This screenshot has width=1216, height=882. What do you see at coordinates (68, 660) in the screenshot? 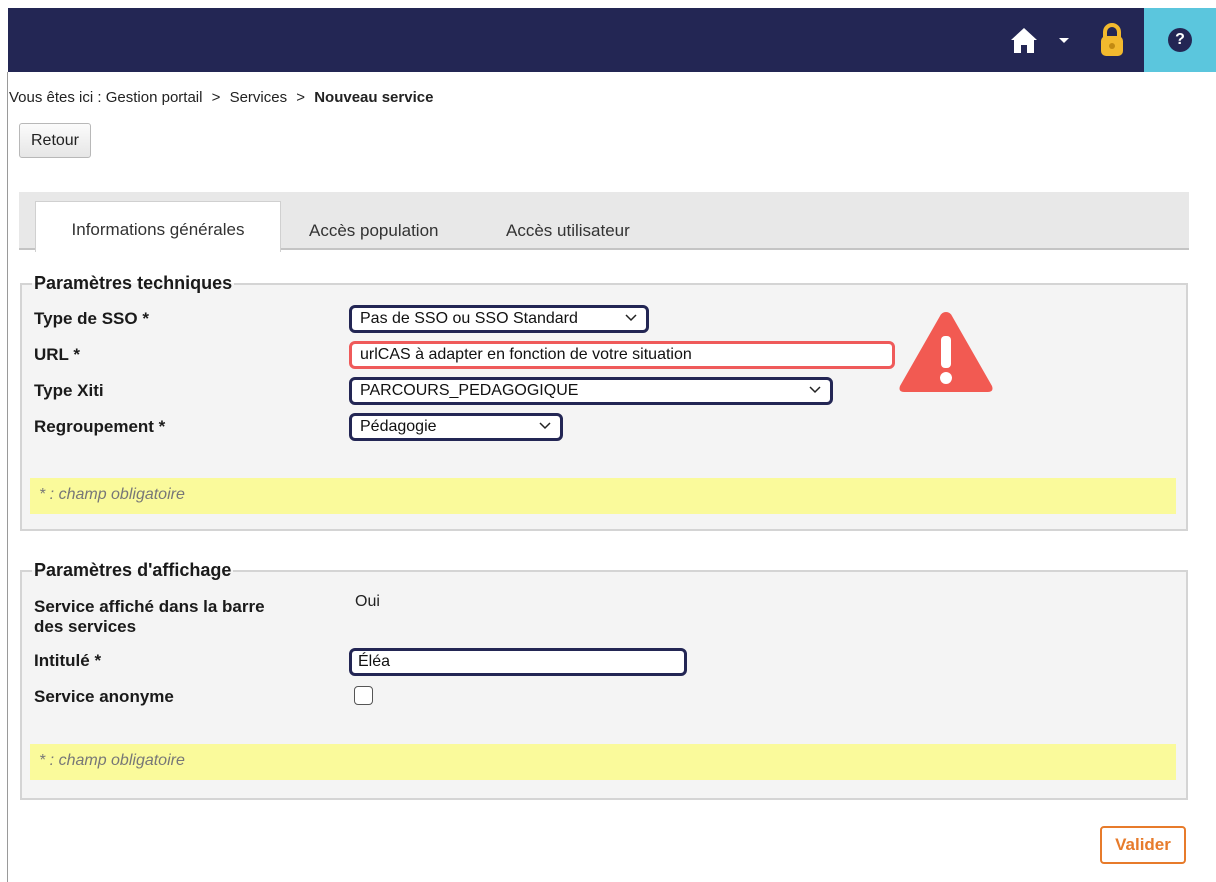
I see `title-label: Intitulé *` at bounding box center [68, 660].